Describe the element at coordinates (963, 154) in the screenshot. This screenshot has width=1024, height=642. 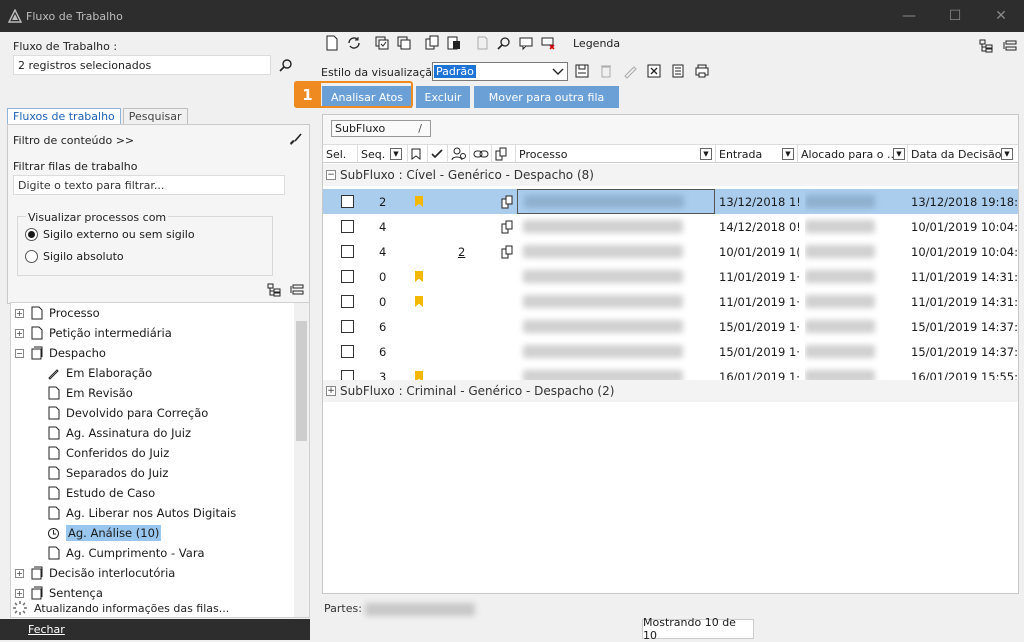
I see `col-decisao: Data da Decisão ▼` at that location.